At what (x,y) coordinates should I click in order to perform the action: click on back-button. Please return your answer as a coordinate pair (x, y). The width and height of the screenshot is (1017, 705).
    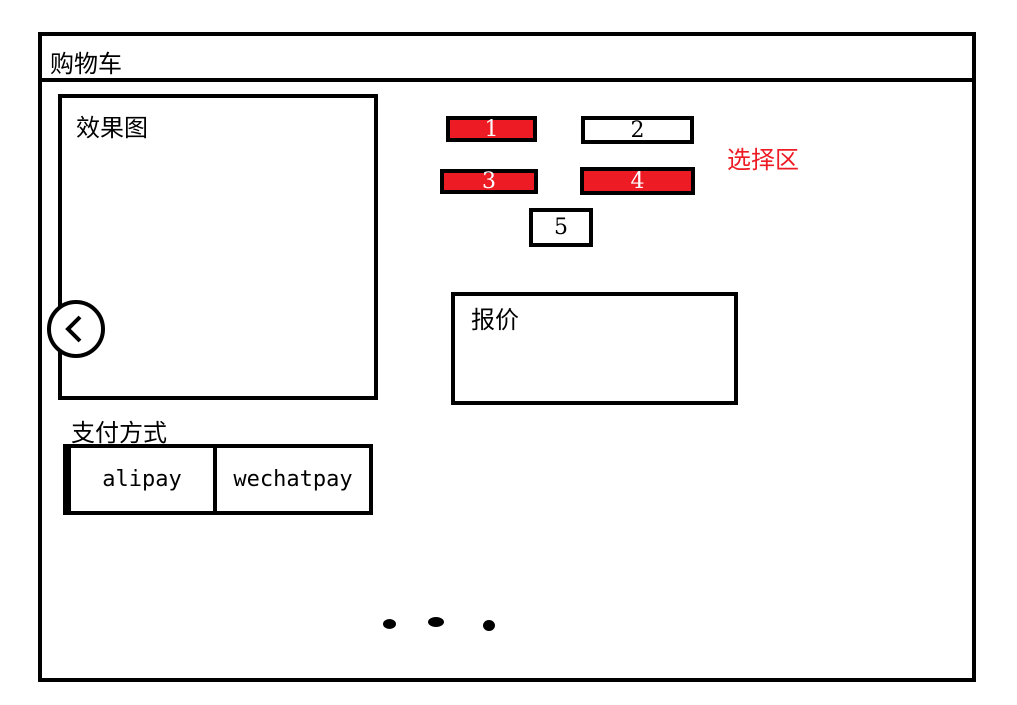
    Looking at the image, I should click on (76, 329).